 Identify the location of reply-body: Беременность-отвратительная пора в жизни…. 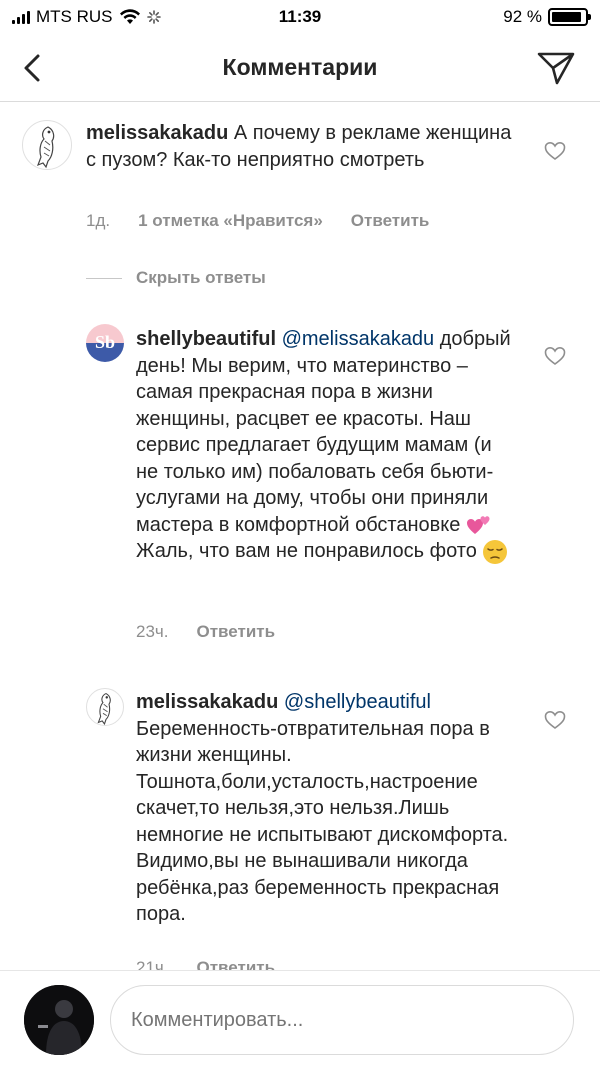
(322, 821).